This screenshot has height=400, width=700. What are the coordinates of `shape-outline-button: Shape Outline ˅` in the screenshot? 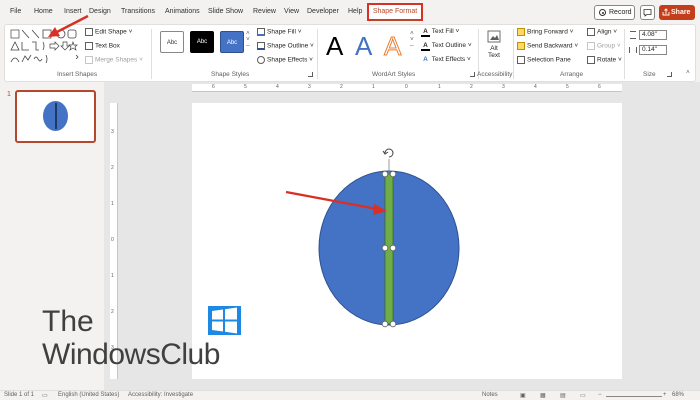 It's located at (285, 46).